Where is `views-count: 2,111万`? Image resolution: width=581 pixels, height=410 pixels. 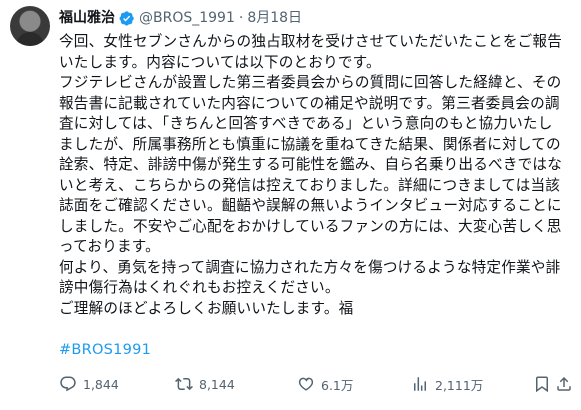 views-count: 2,111万 is located at coordinates (459, 385).